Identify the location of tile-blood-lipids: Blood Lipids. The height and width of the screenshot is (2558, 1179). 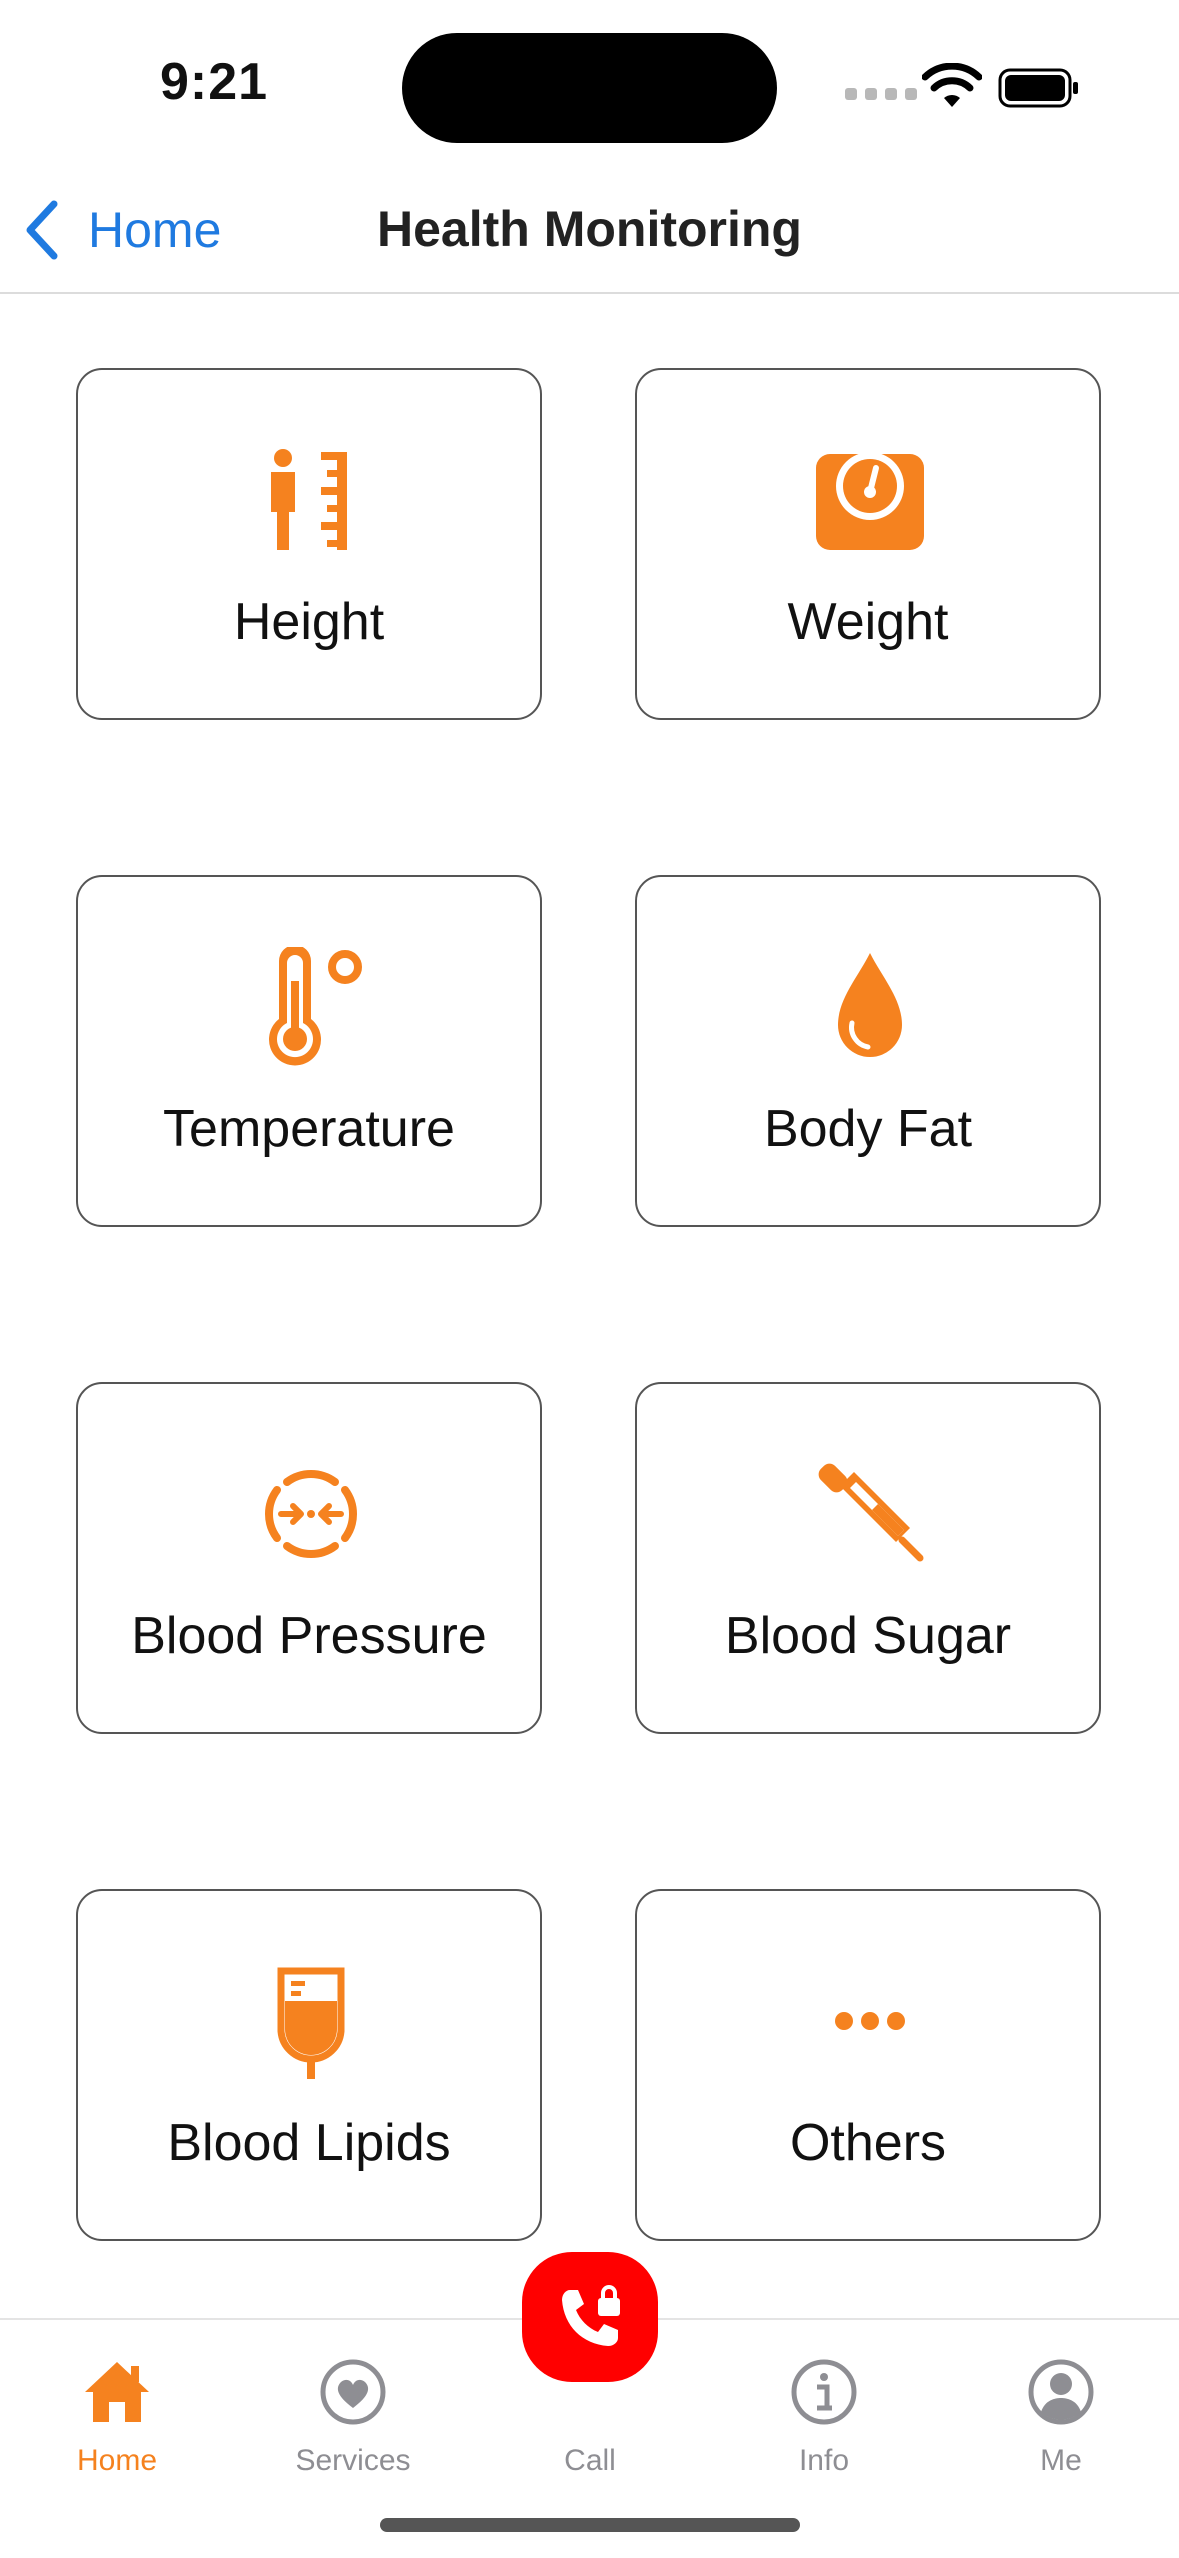
(309, 2065).